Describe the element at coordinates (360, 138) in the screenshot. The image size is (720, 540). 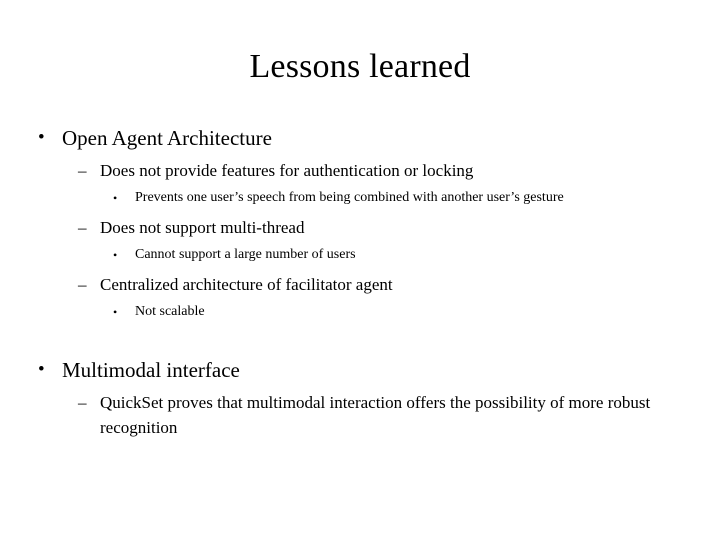
I see `list-item: • Open Agent Architecture` at that location.